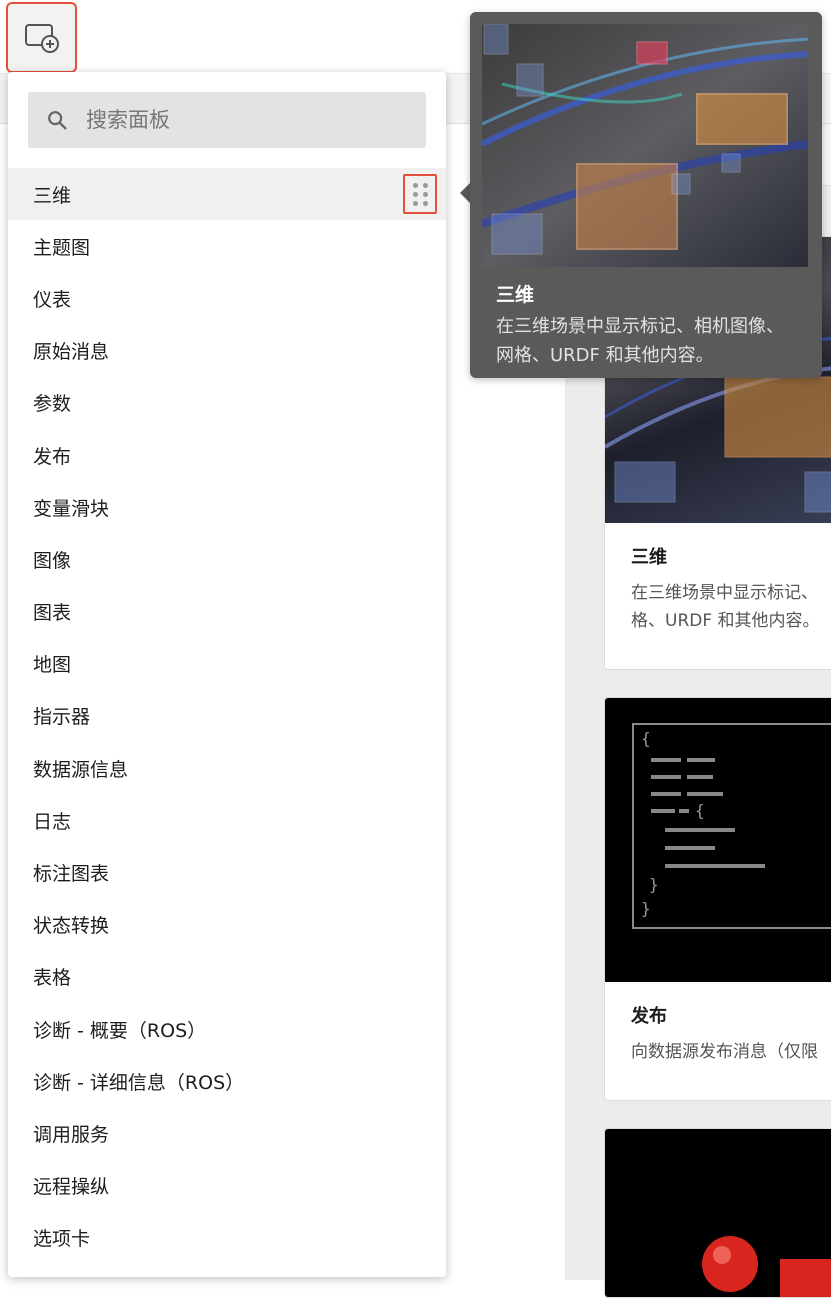 The height and width of the screenshot is (1298, 831). What do you see at coordinates (52, 821) in the screenshot?
I see `panel-item-label: 日志` at bounding box center [52, 821].